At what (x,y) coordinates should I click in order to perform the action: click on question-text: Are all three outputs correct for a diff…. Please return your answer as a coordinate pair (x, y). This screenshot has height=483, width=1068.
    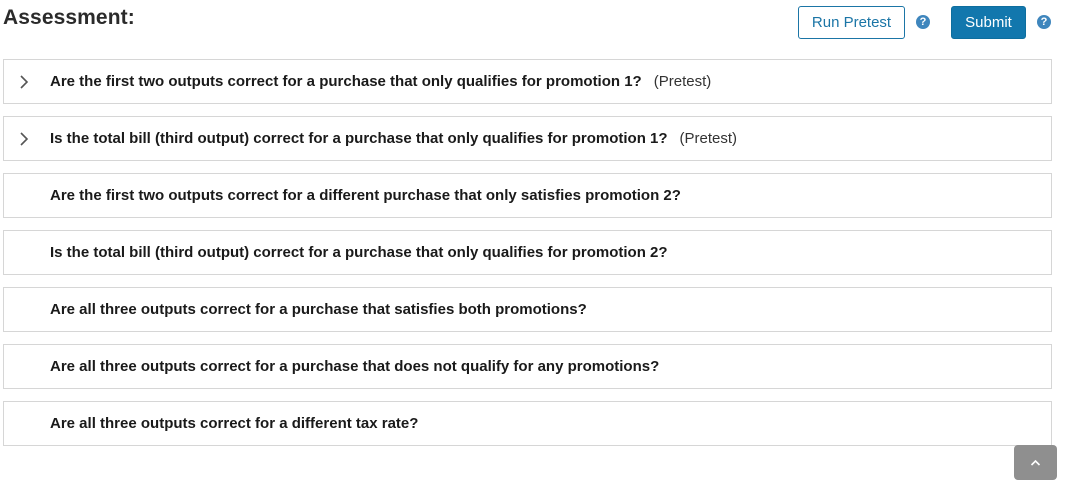
    Looking at the image, I should click on (234, 423).